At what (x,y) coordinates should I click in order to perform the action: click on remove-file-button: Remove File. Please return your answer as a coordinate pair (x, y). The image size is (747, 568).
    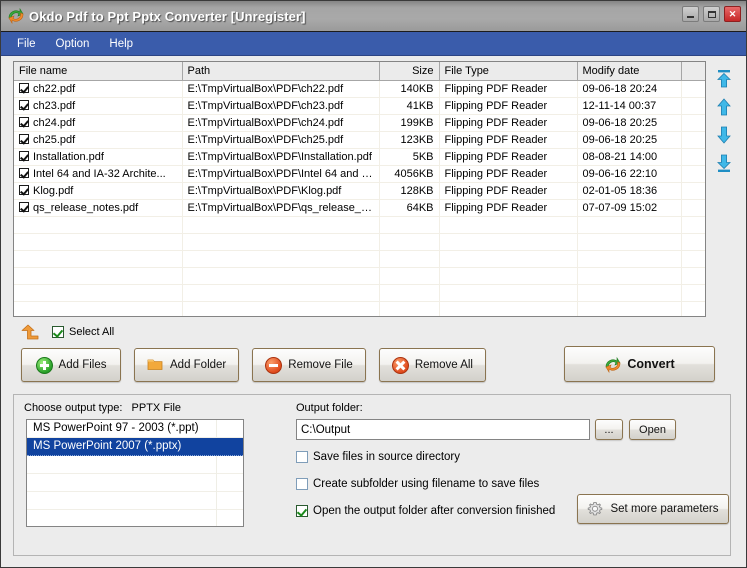
    Looking at the image, I should click on (309, 365).